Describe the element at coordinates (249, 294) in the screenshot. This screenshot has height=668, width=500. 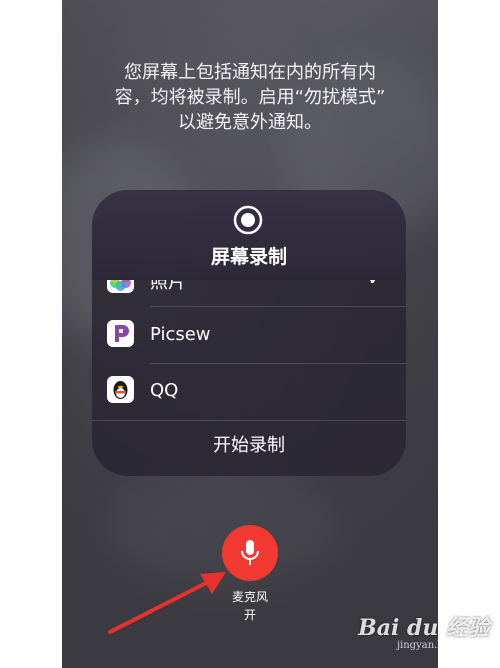
I see `app-option-photos: 照片 ✓` at that location.